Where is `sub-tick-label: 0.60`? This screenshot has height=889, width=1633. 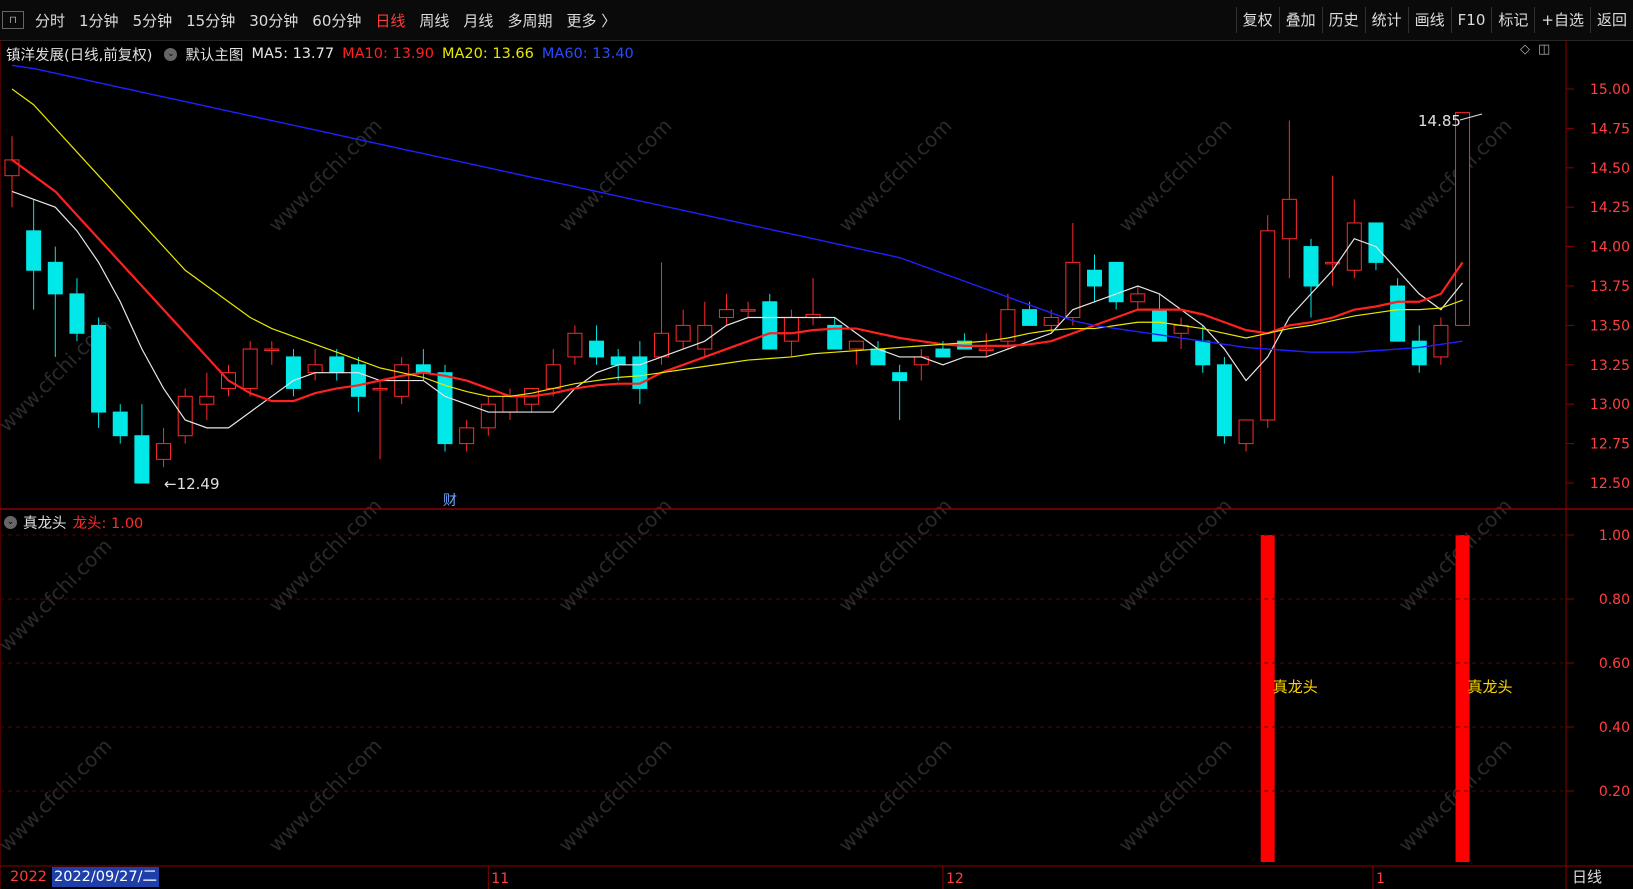 sub-tick-label: 0.60 is located at coordinates (1614, 664).